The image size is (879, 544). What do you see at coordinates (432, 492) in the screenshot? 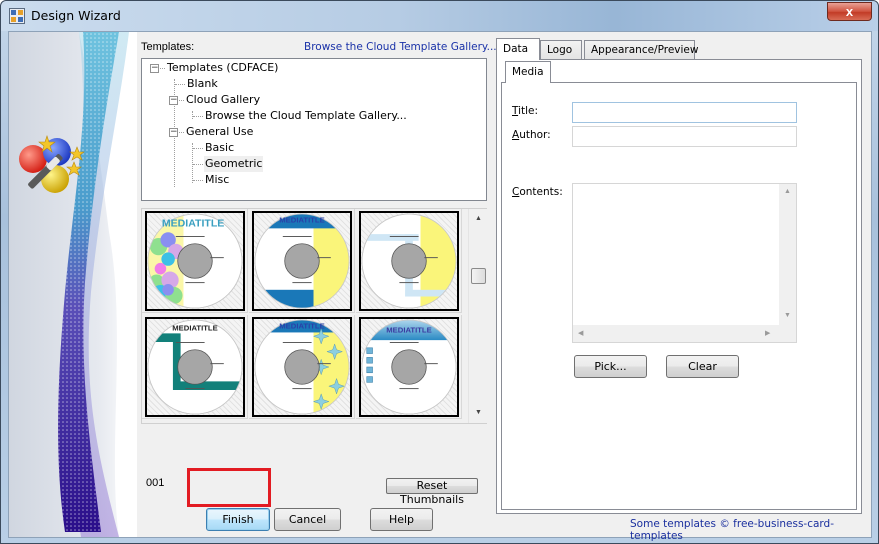
I see `reset-thumbnails-button: Reset Thumbnails` at bounding box center [432, 492].